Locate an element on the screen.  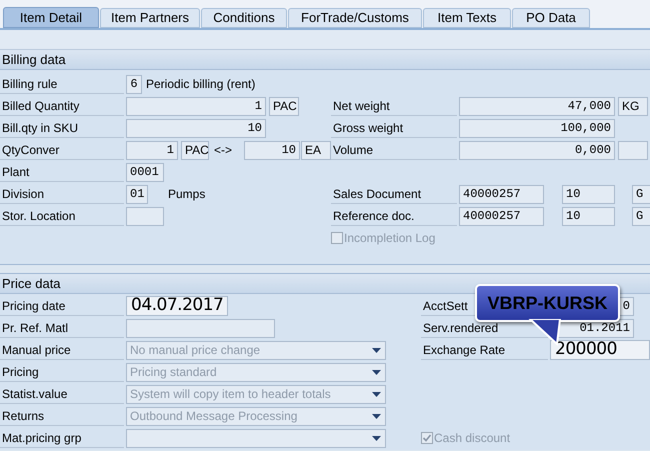
field-label: Sales Document is located at coordinates (394, 194).